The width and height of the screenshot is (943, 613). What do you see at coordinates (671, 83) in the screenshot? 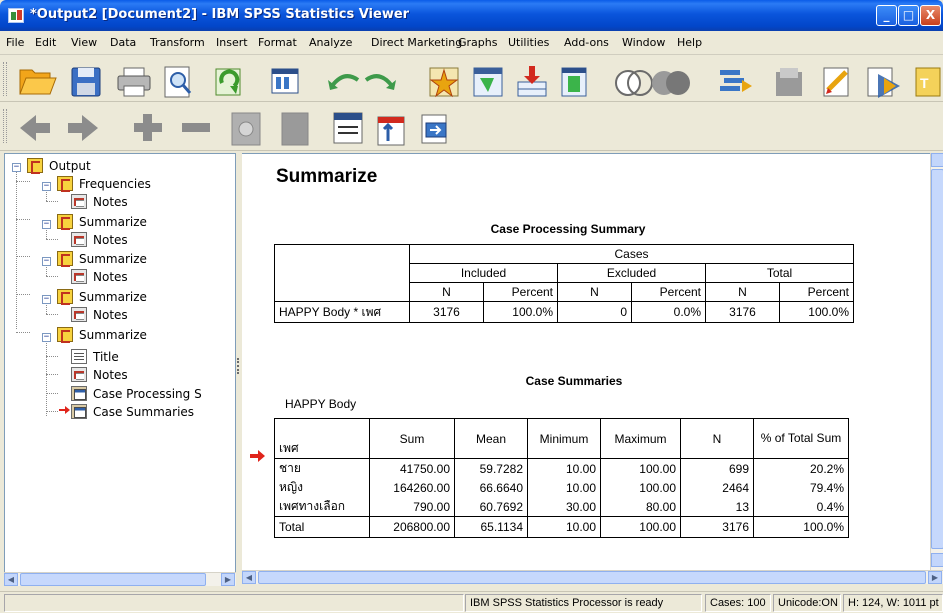
I see `weight-cases-icon` at bounding box center [671, 83].